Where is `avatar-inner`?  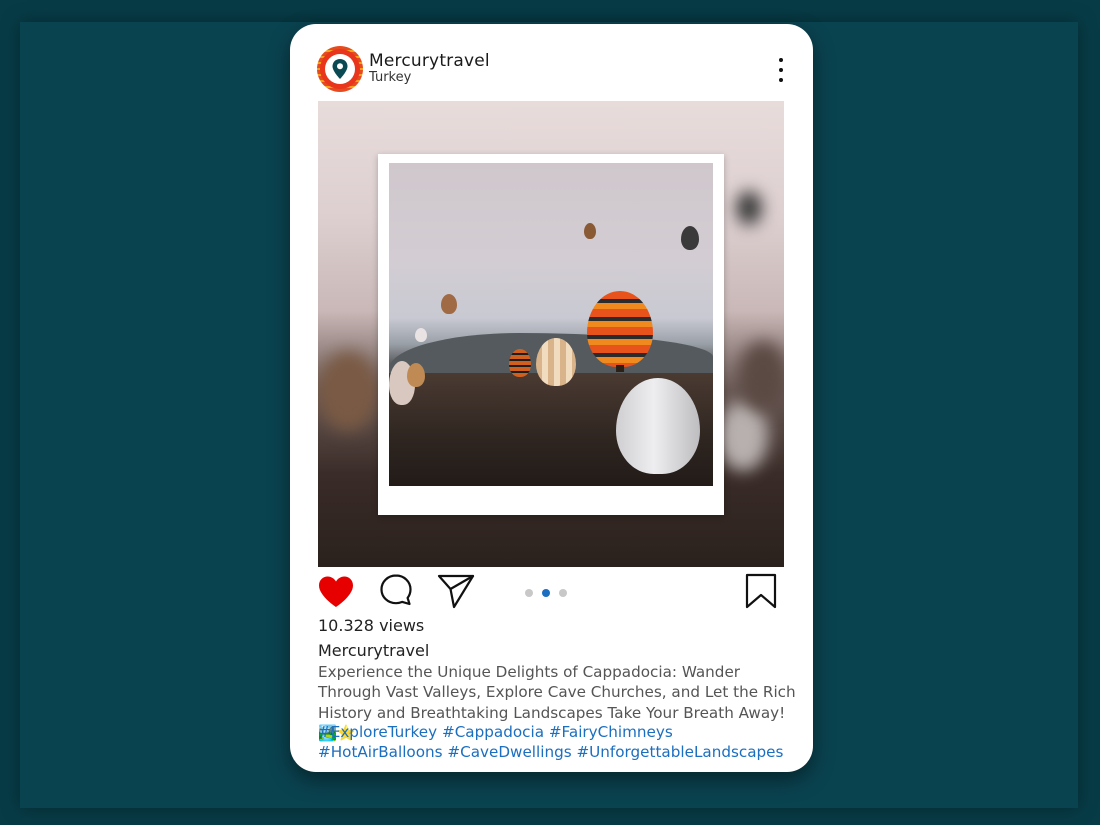
avatar-inner is located at coordinates (340, 69).